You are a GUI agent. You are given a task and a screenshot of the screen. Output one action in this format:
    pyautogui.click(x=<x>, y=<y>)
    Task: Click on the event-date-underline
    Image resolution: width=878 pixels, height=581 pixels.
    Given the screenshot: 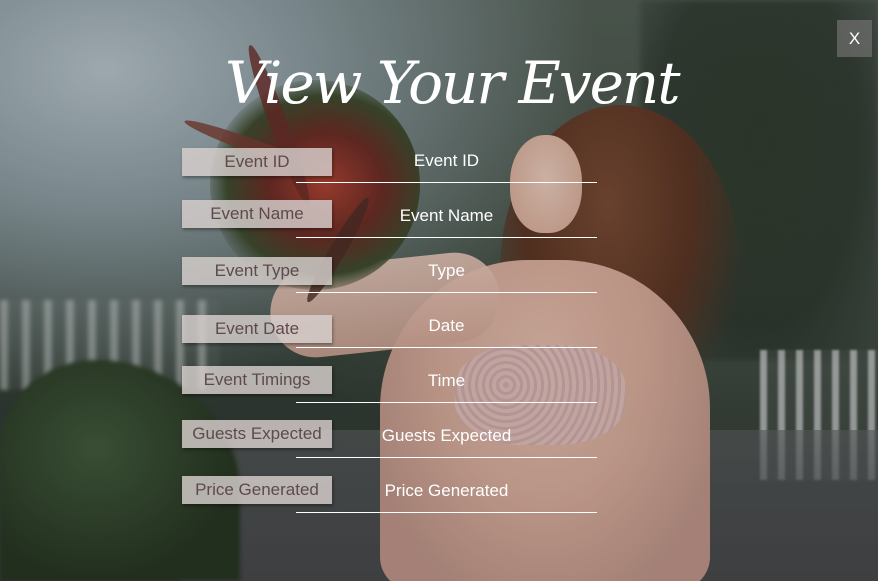 What is the action you would take?
    pyautogui.click(x=446, y=347)
    